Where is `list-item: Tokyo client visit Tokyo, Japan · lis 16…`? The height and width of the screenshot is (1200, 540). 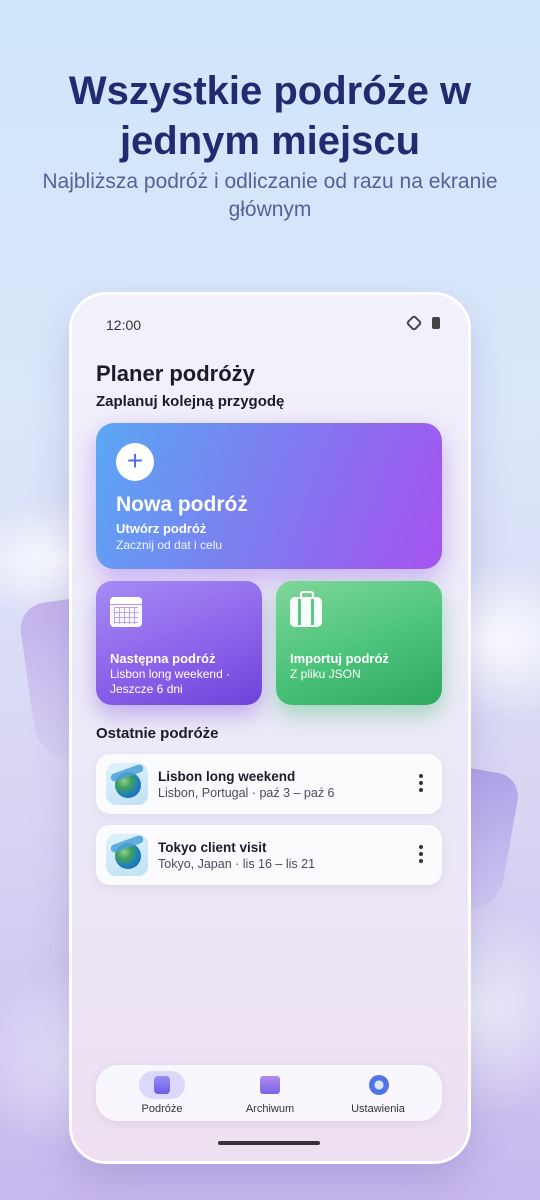 list-item: Tokyo client visit Tokyo, Japan · lis 16… is located at coordinates (269, 855).